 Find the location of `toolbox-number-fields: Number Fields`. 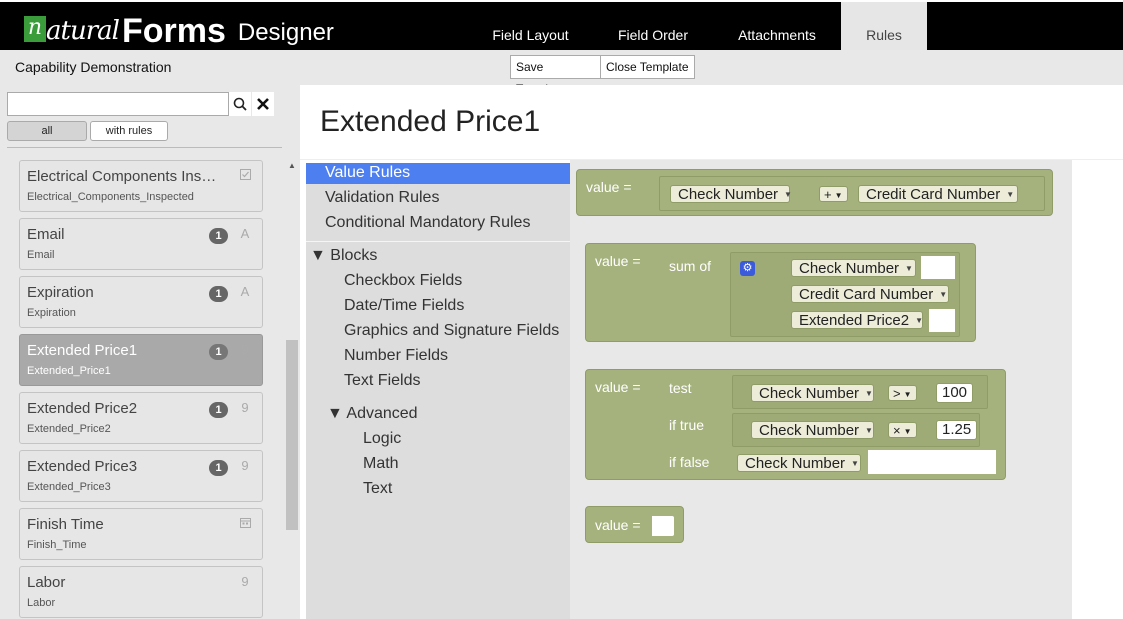

toolbox-number-fields: Number Fields is located at coordinates (396, 356).